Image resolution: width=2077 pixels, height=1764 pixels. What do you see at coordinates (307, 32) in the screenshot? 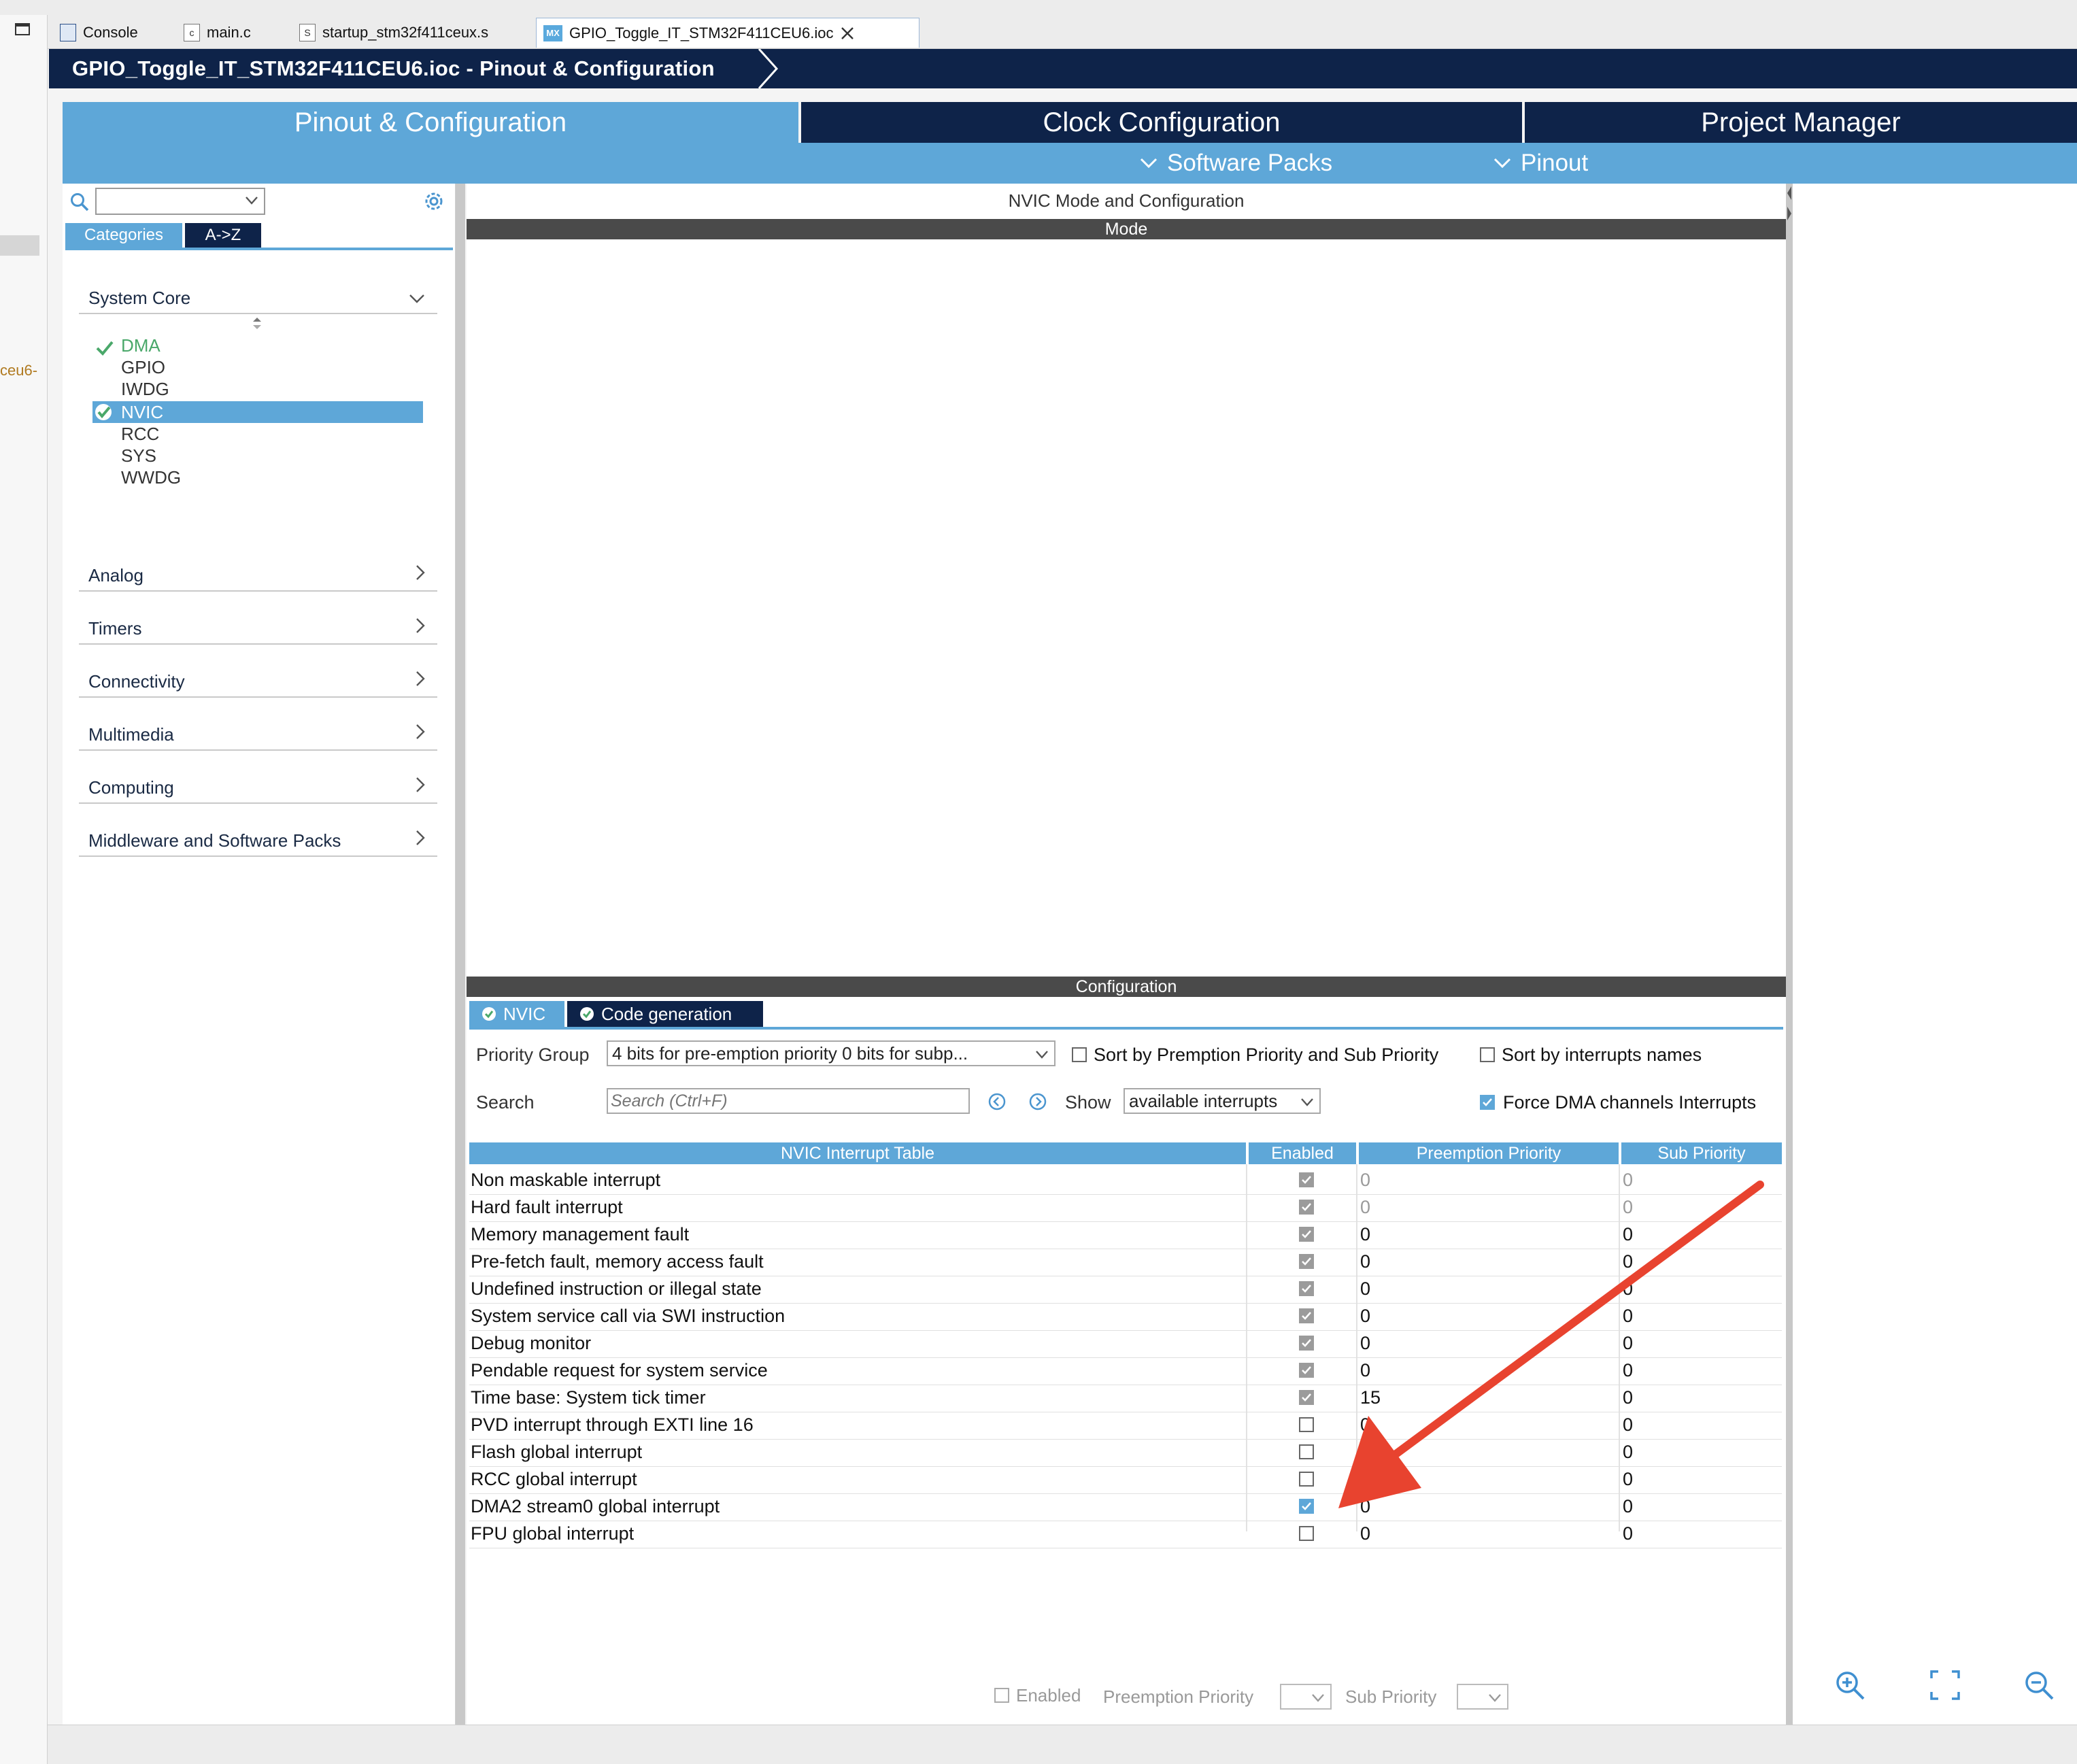
I see `asm-file-icon: S` at bounding box center [307, 32].